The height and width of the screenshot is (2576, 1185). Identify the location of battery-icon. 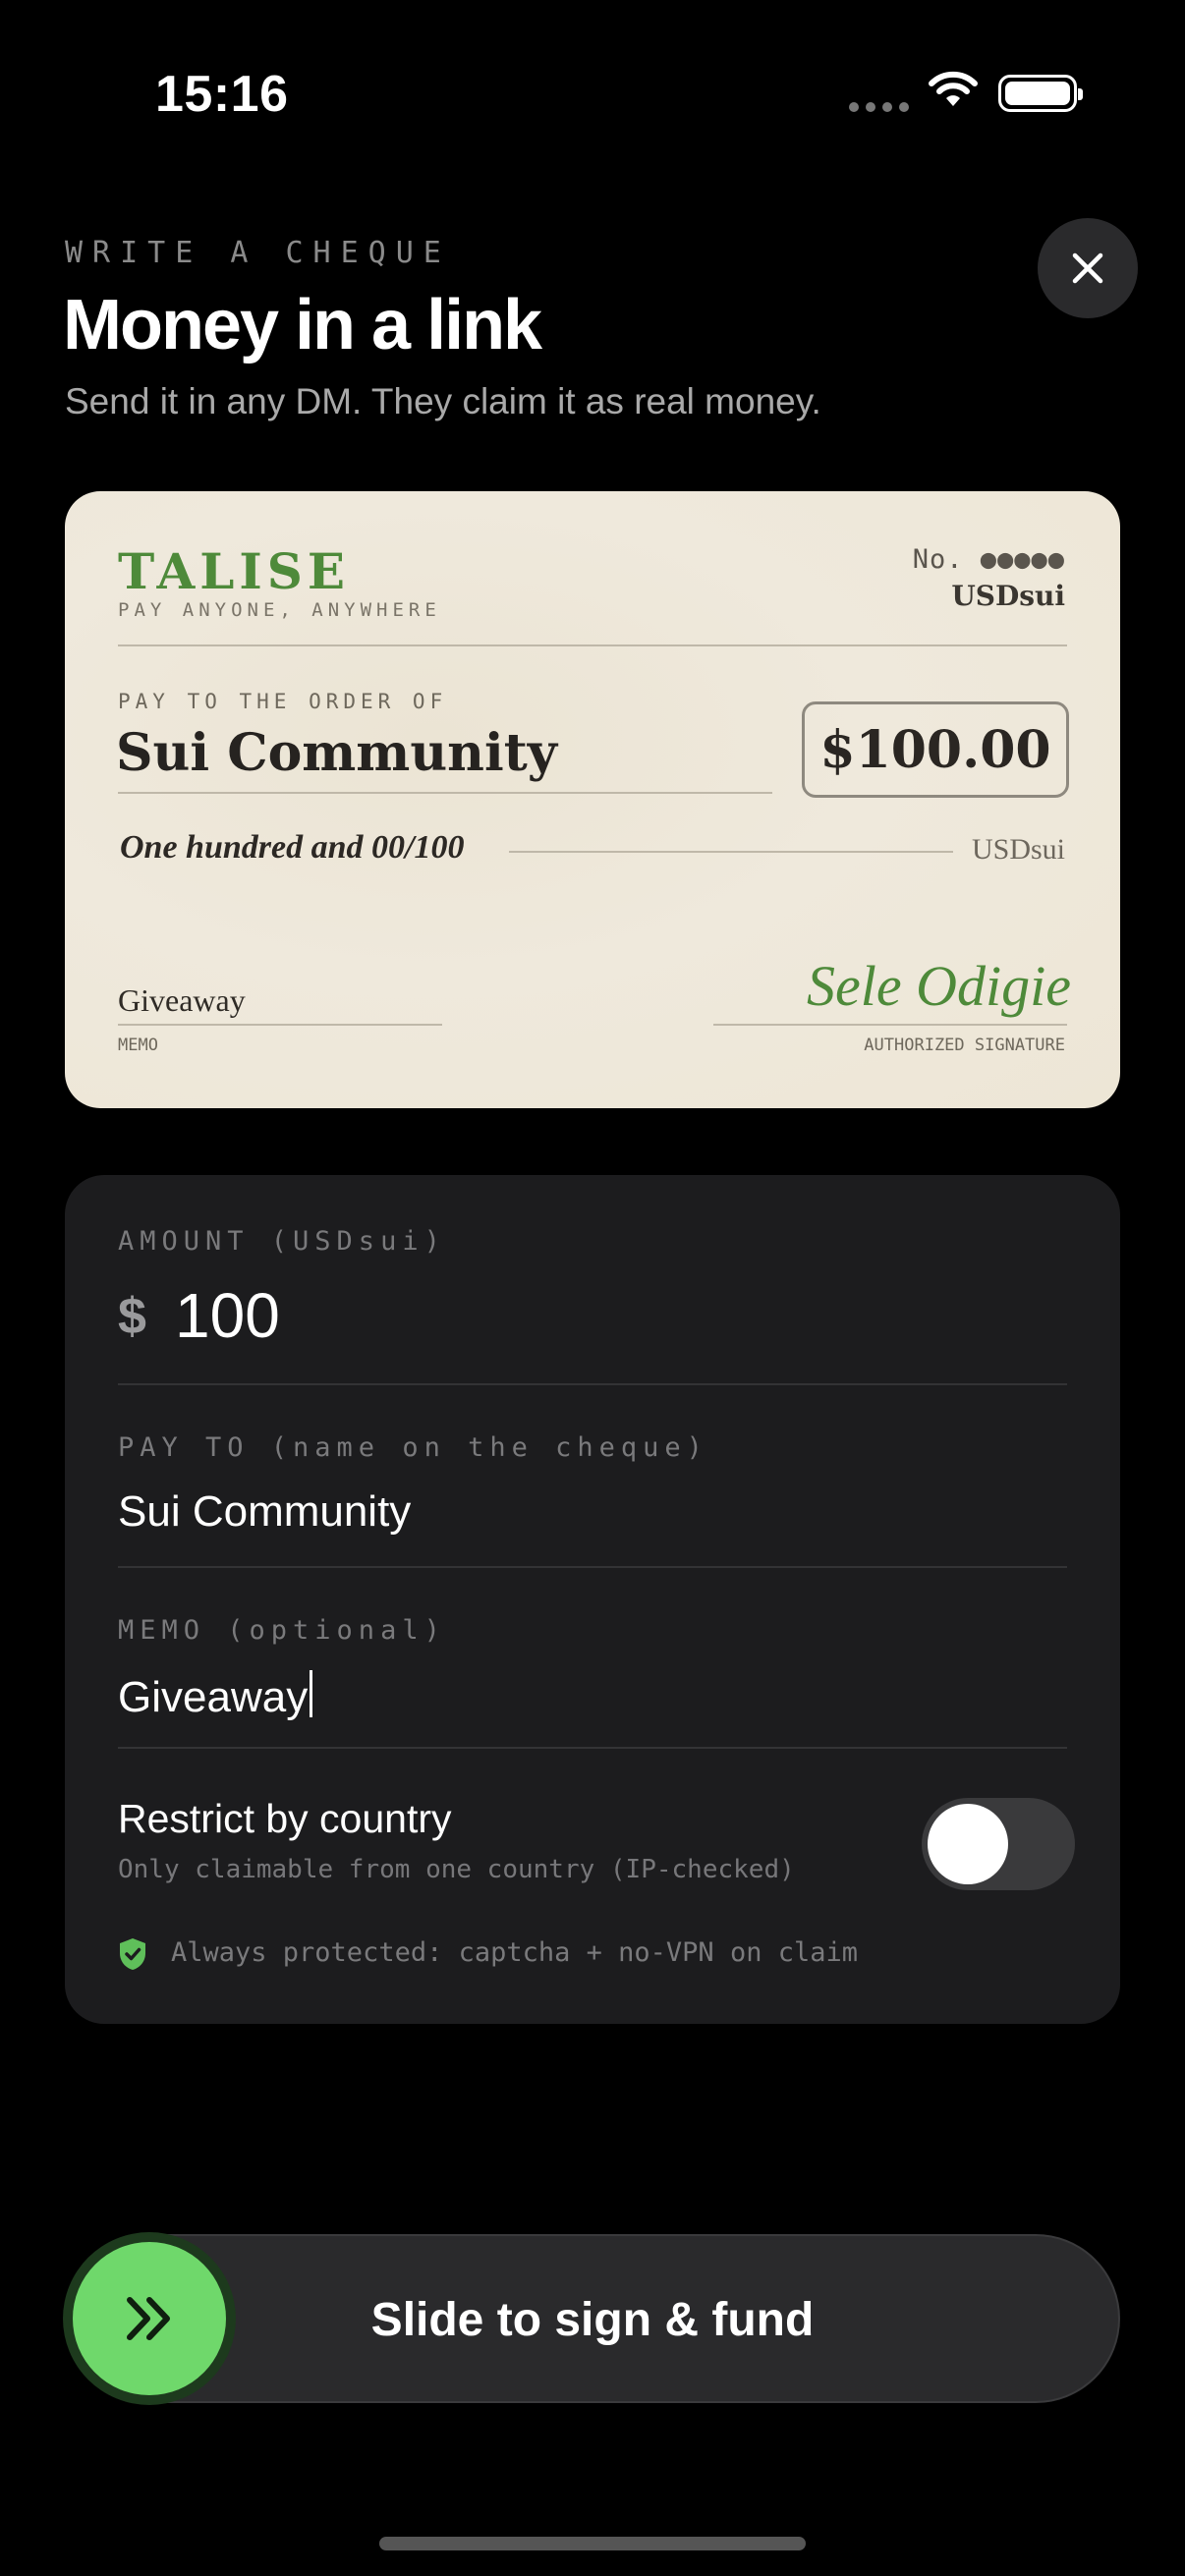
(1041, 93).